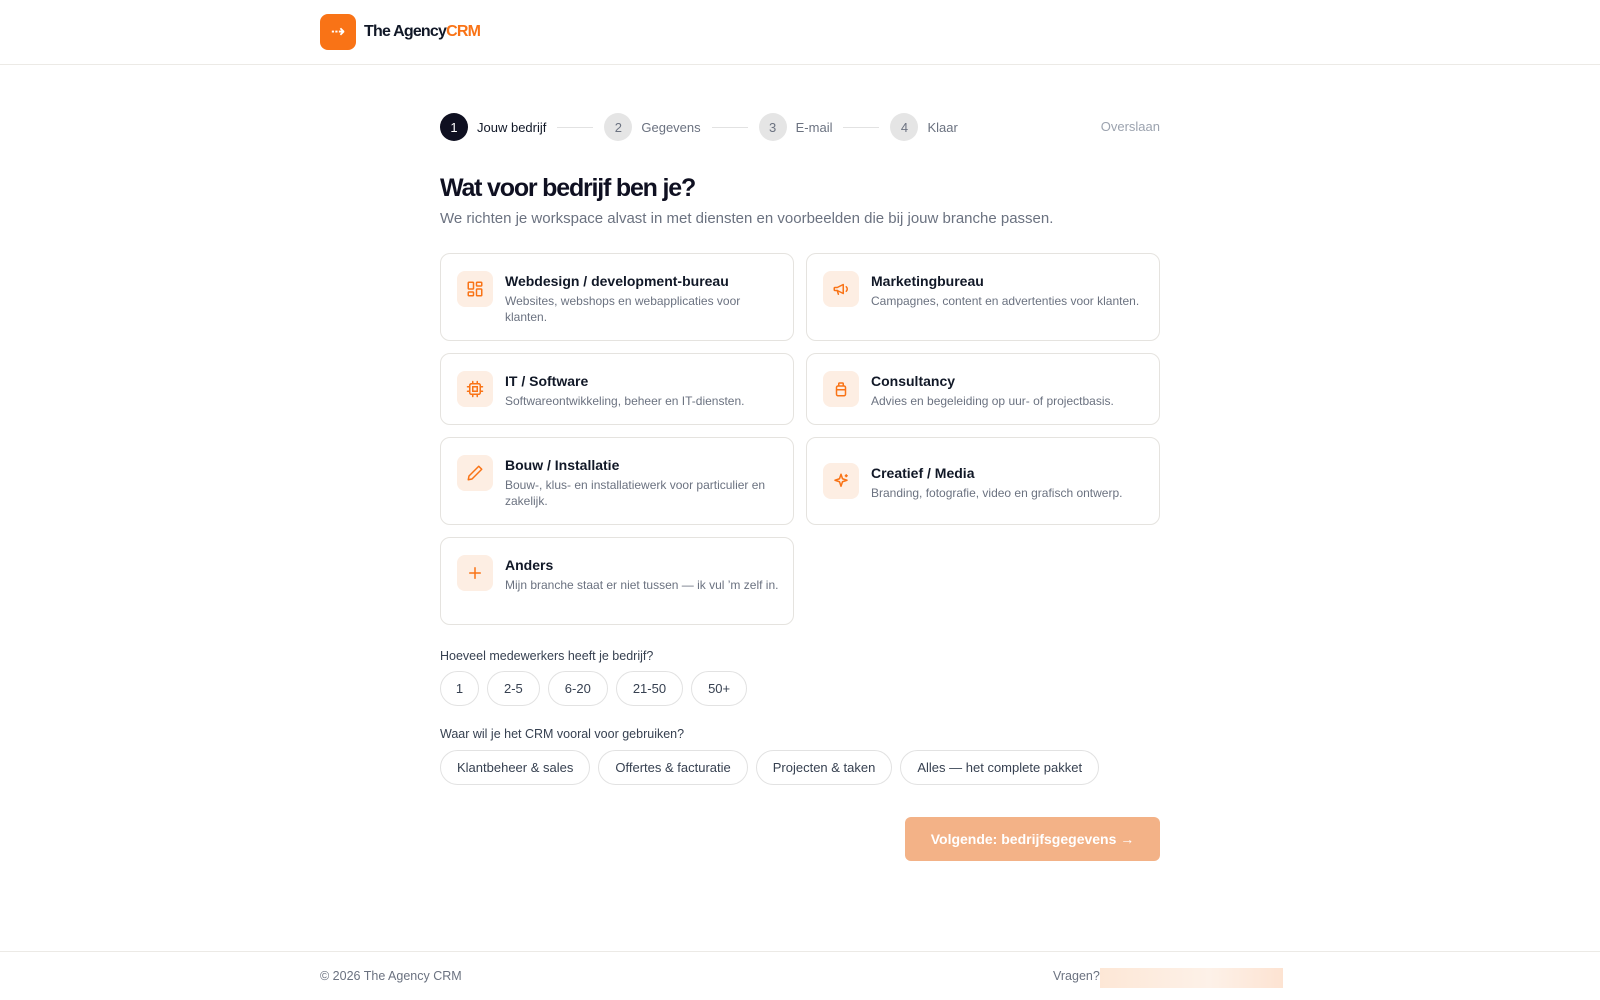  What do you see at coordinates (841, 389) in the screenshot?
I see `briefcase-icon` at bounding box center [841, 389].